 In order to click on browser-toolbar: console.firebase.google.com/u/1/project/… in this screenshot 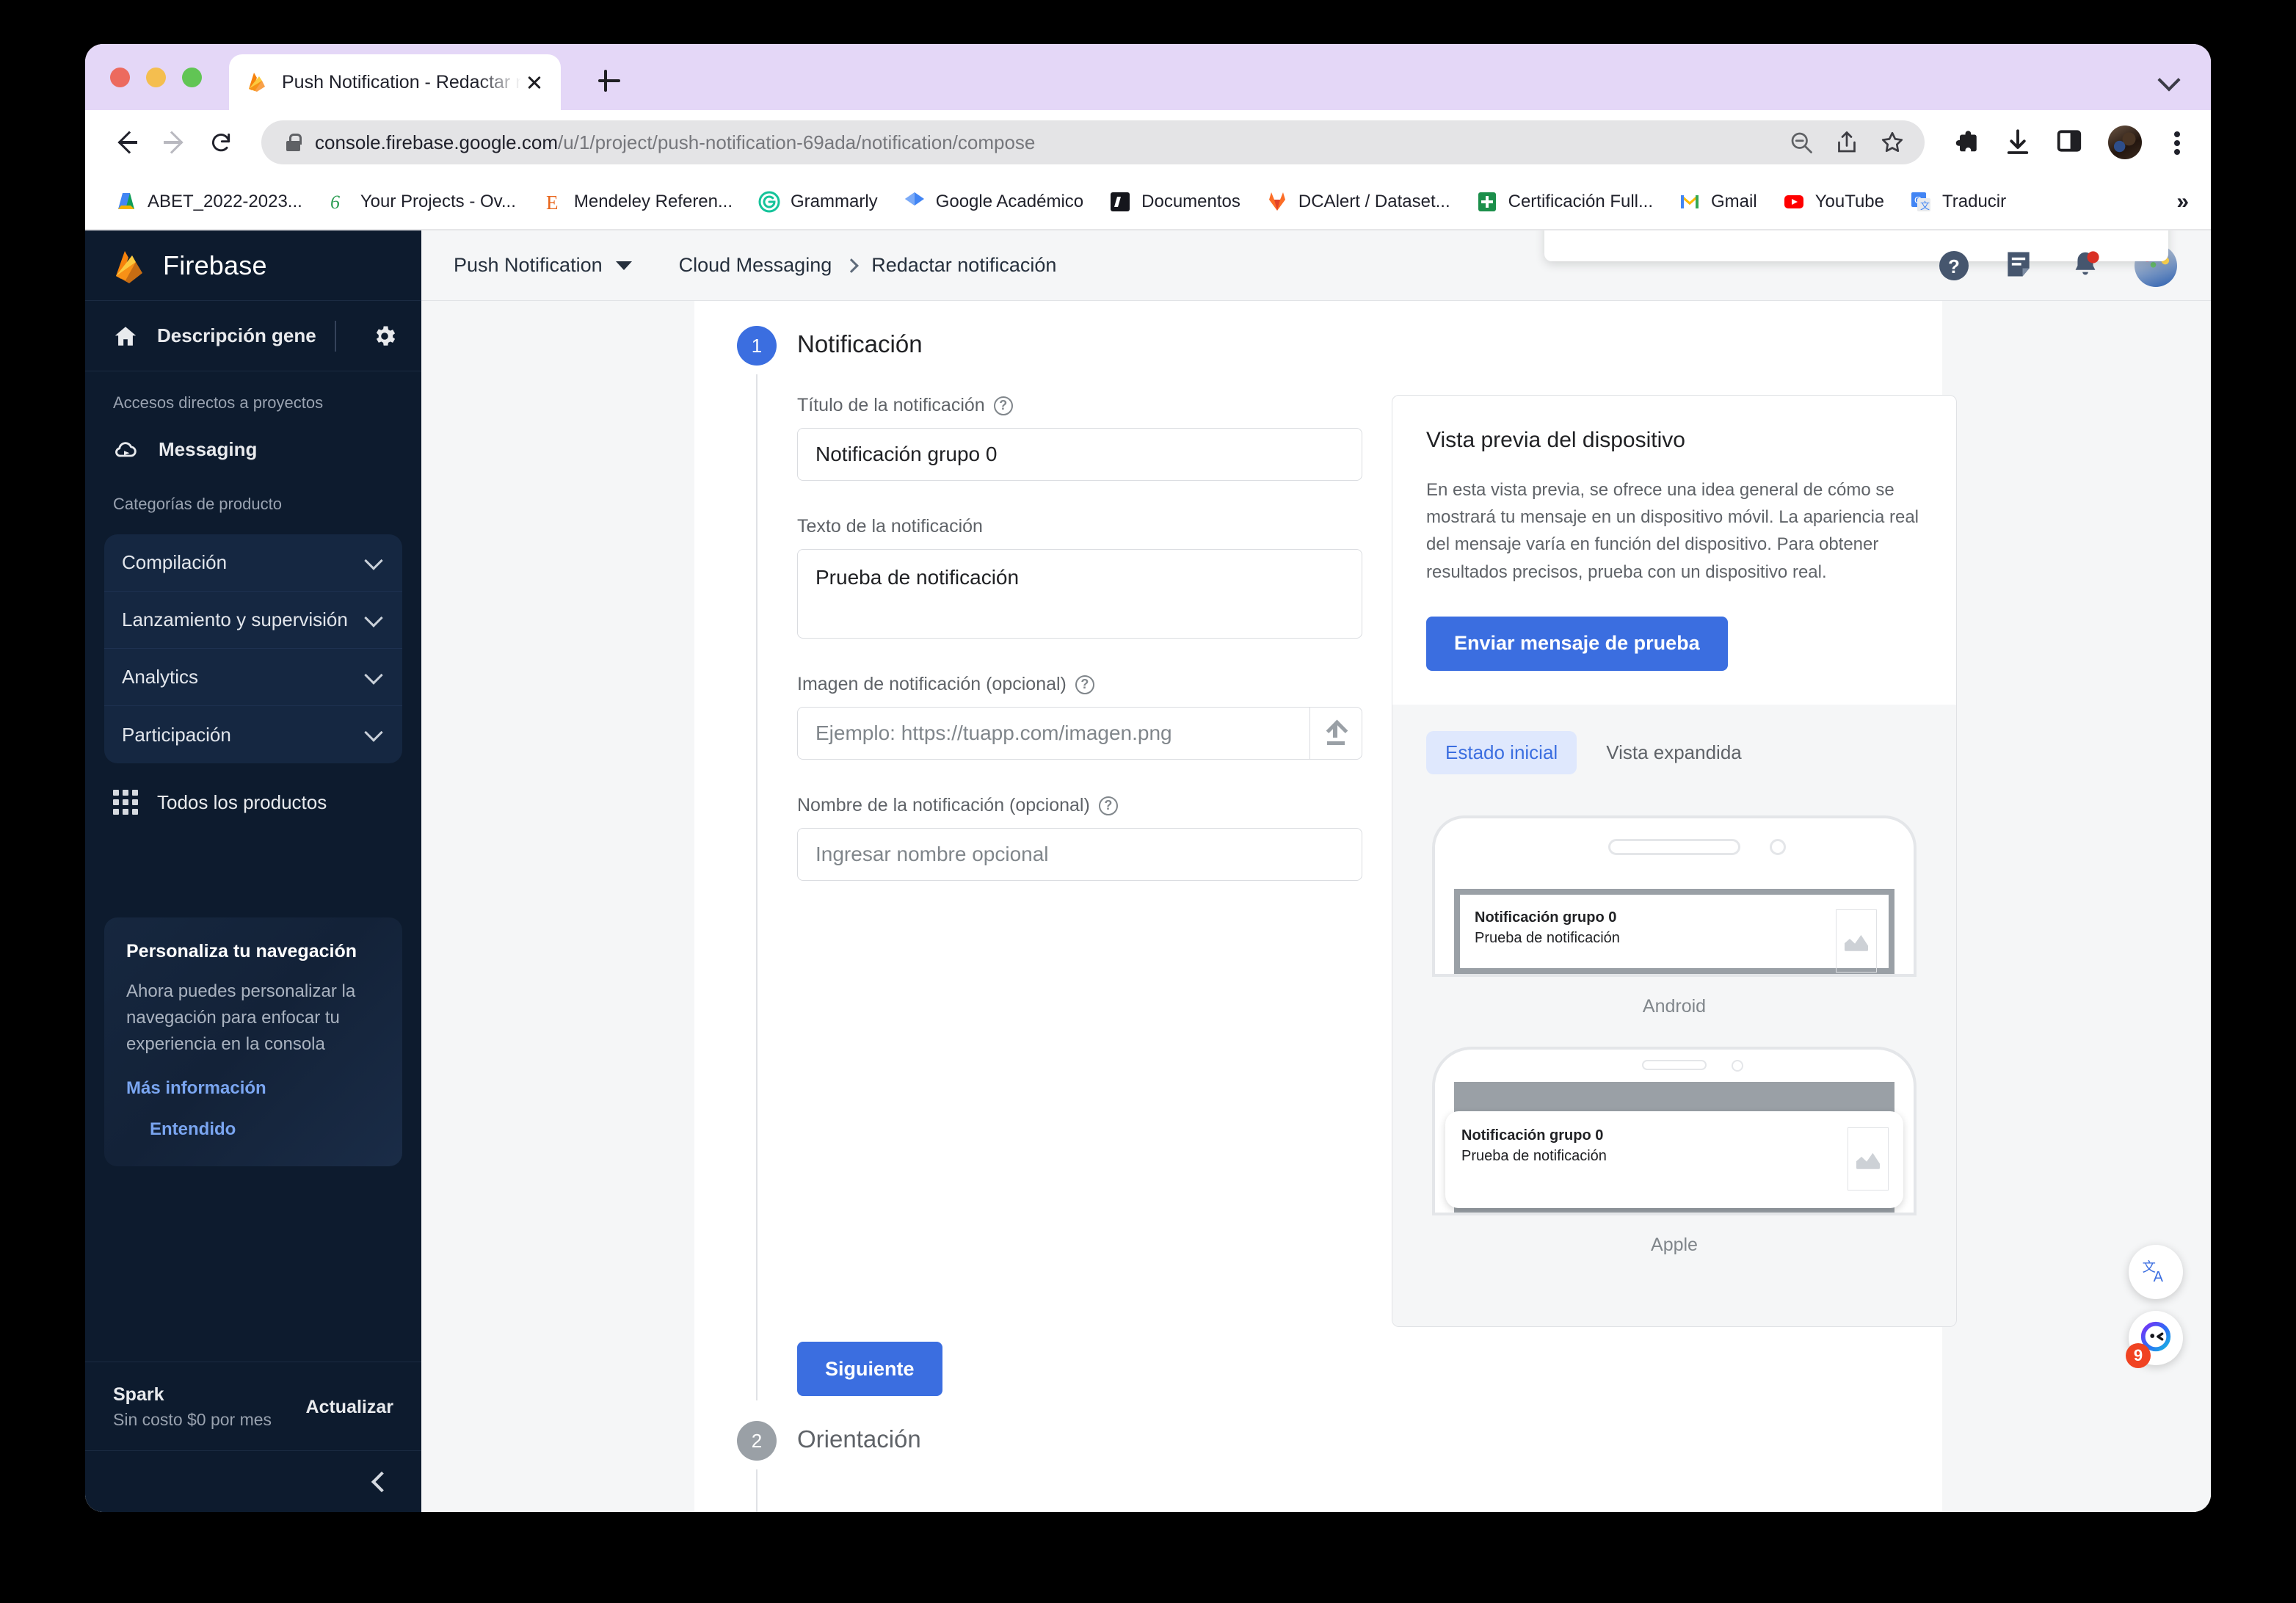, I will do `click(1148, 142)`.